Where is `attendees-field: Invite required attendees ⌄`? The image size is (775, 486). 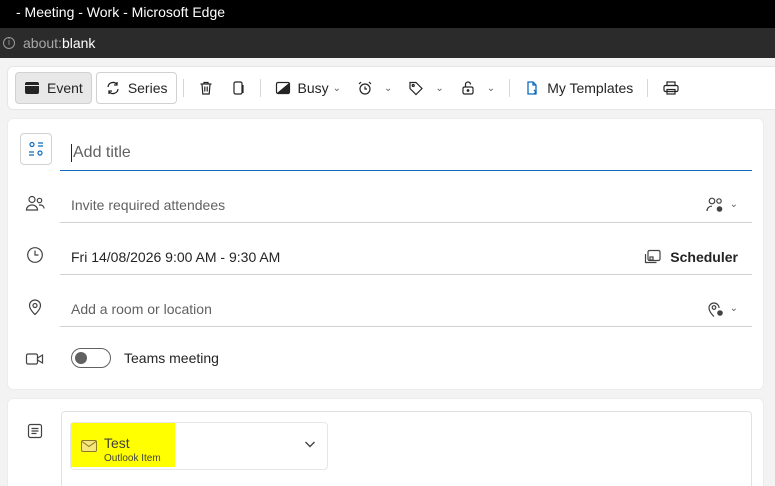
attendees-field: Invite required attendees ⌄ is located at coordinates (406, 205).